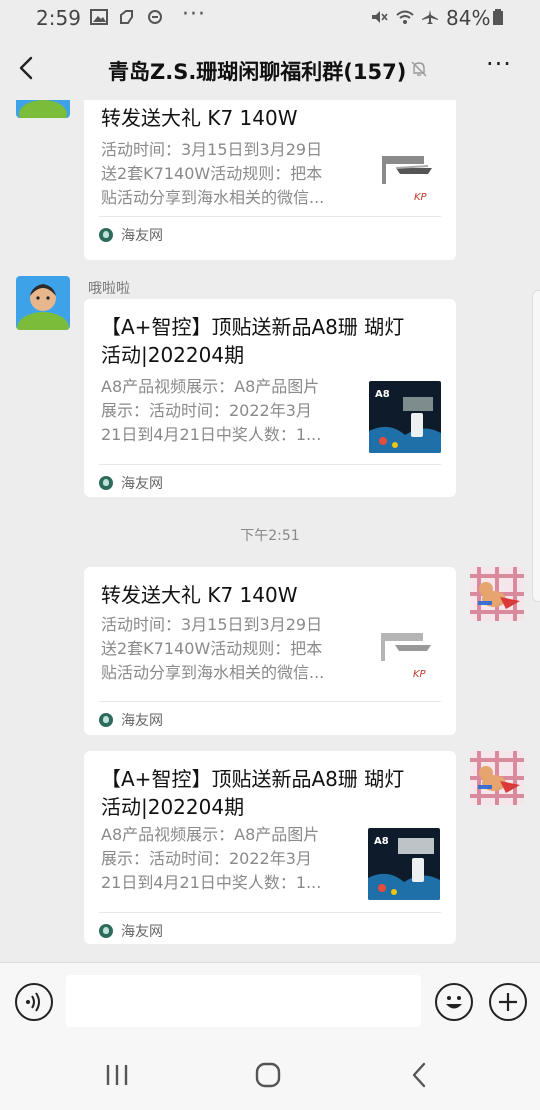 The width and height of the screenshot is (540, 1110). What do you see at coordinates (194, 14) in the screenshot?
I see `more-status-dots: ···` at bounding box center [194, 14].